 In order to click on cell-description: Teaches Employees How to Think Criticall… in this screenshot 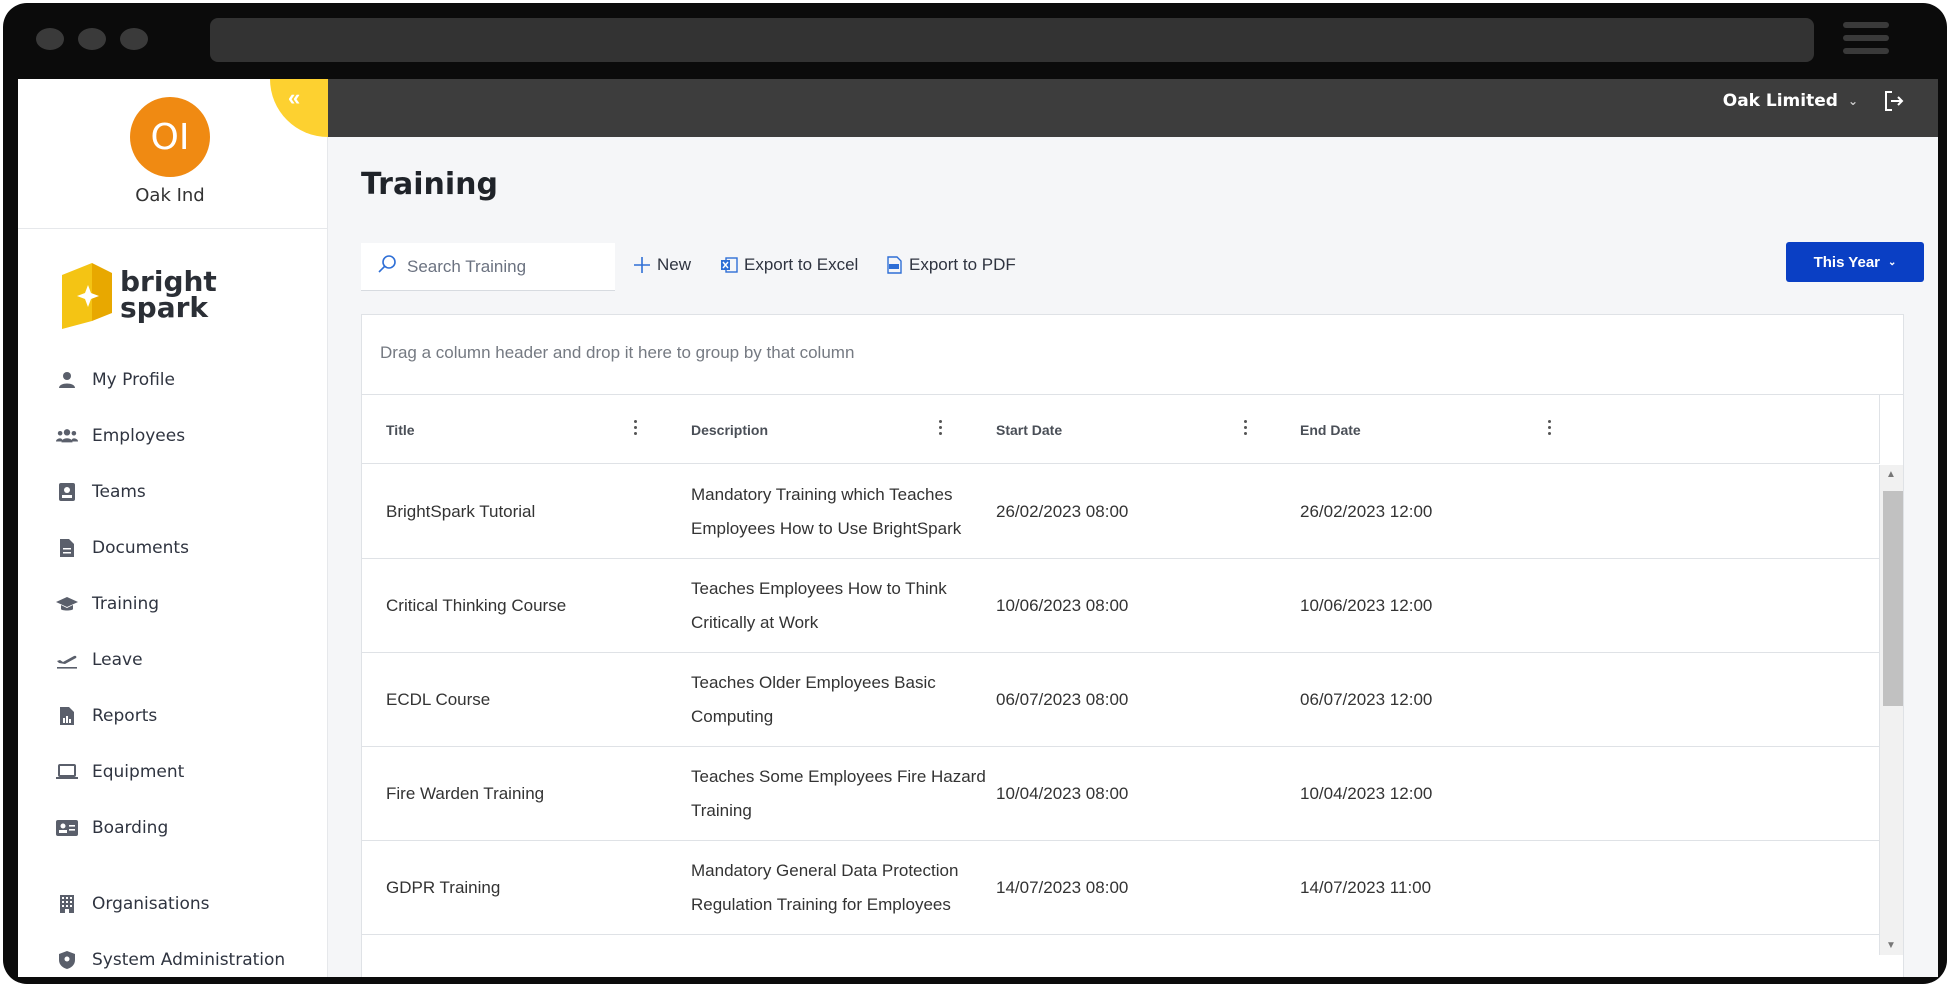, I will do `click(819, 605)`.